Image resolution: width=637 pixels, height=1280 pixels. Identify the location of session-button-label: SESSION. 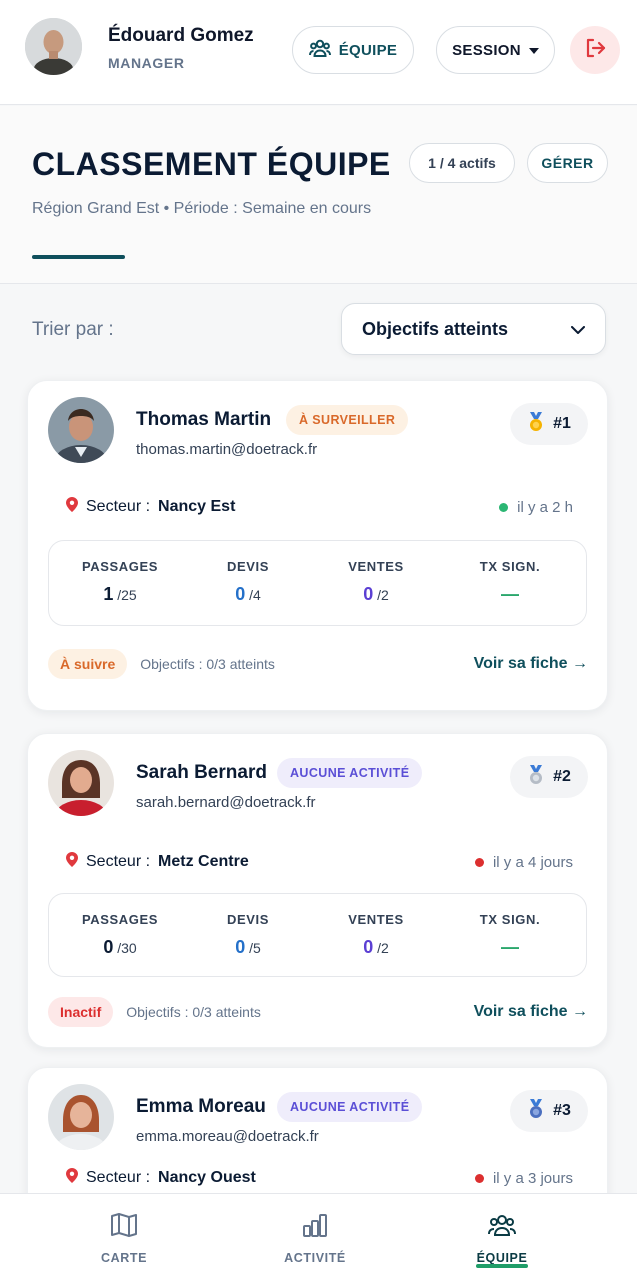
(486, 50).